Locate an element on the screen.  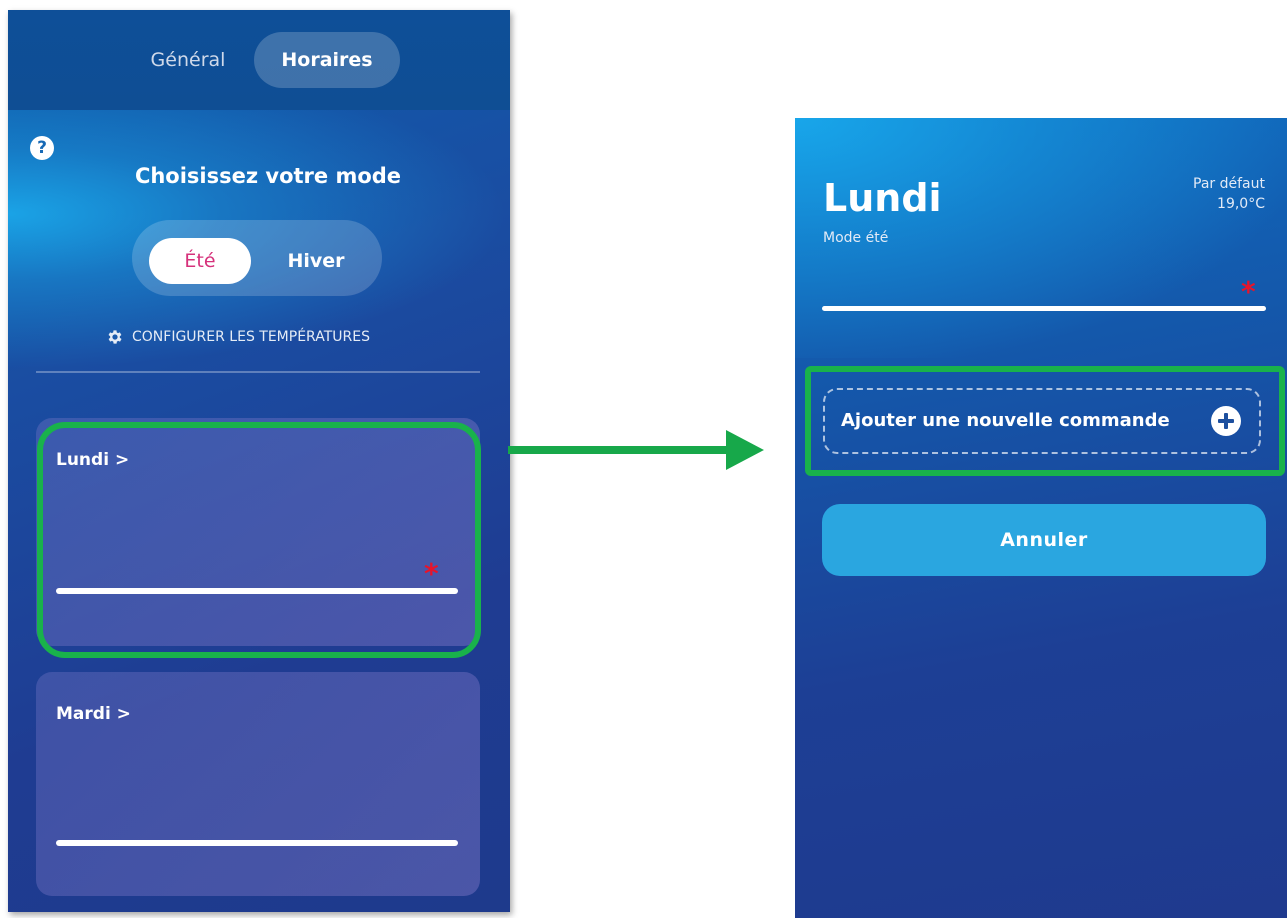
tab-bar: Général Horaires is located at coordinates (259, 60).